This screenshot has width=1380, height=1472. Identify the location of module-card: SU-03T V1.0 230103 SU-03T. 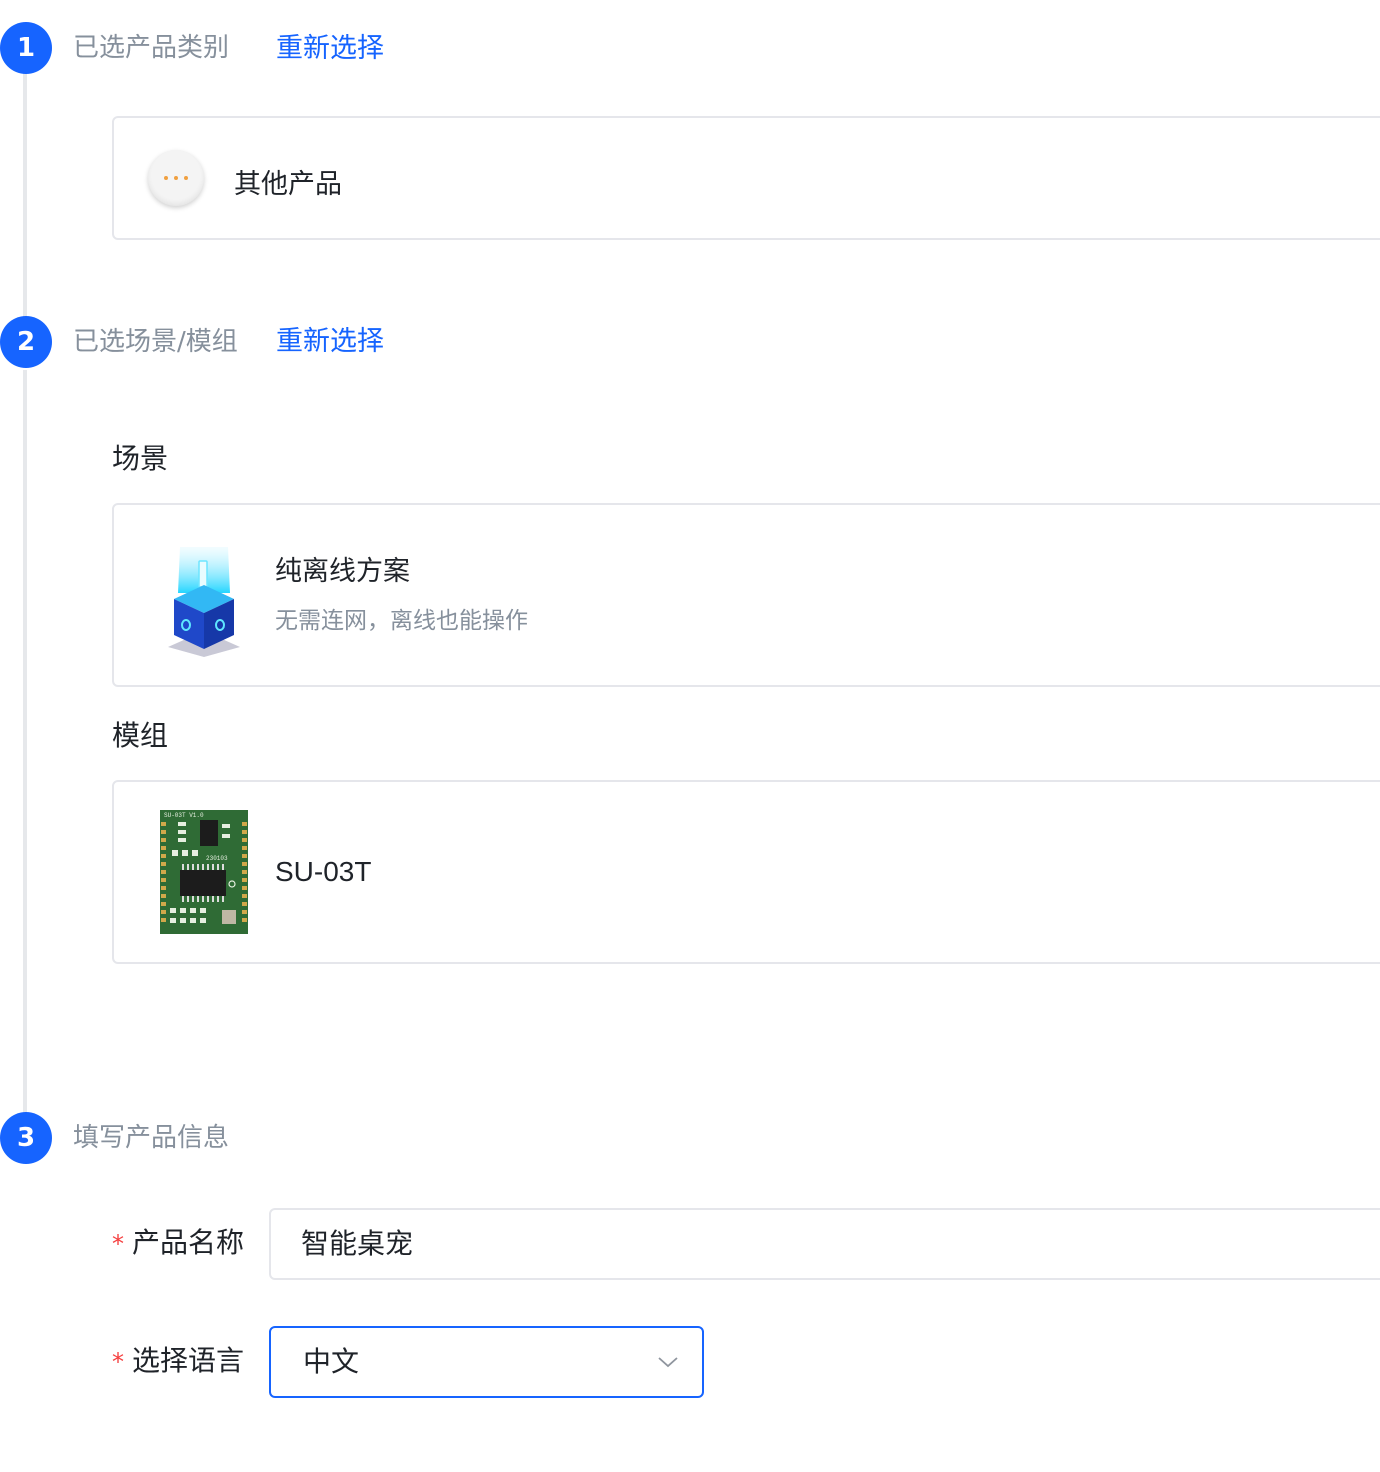
(746, 872).